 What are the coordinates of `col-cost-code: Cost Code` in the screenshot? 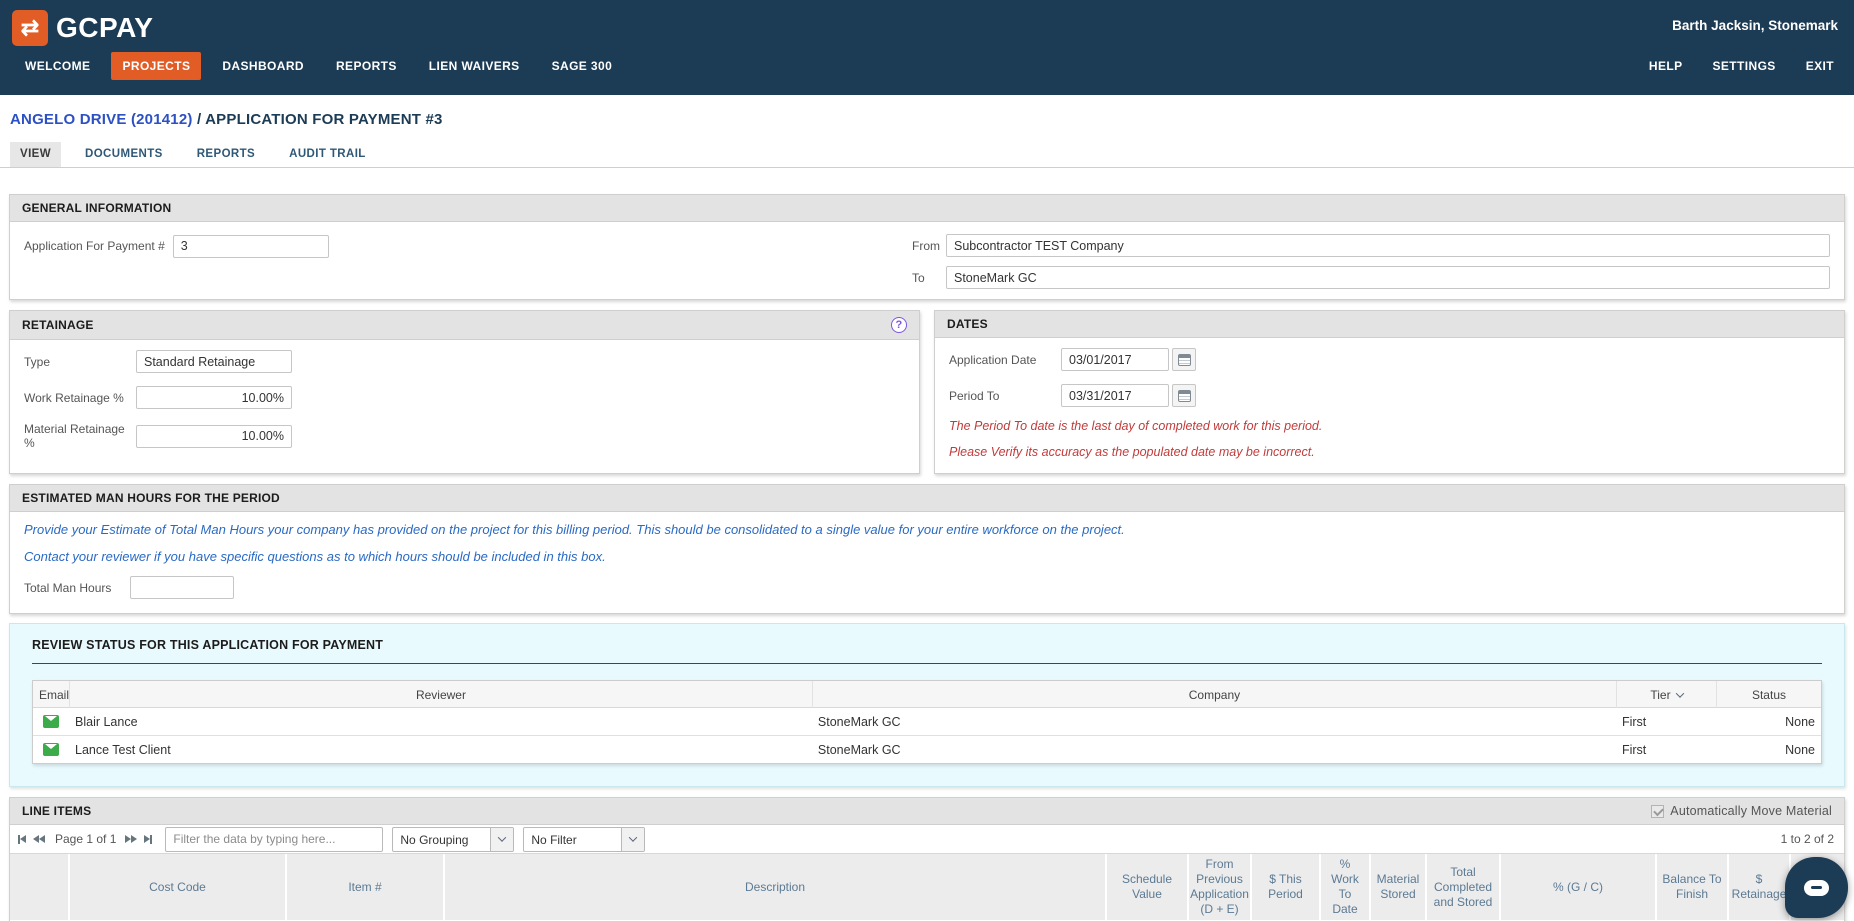 It's located at (178, 887).